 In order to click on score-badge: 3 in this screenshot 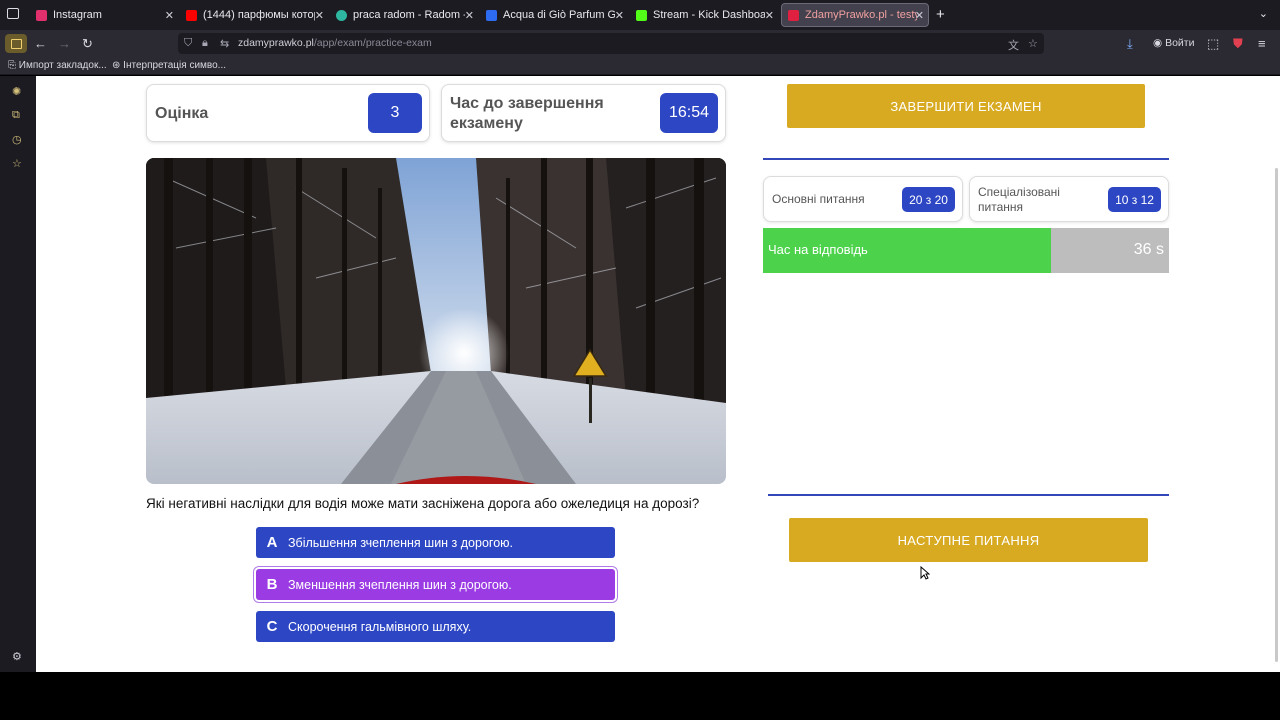, I will do `click(395, 113)`.